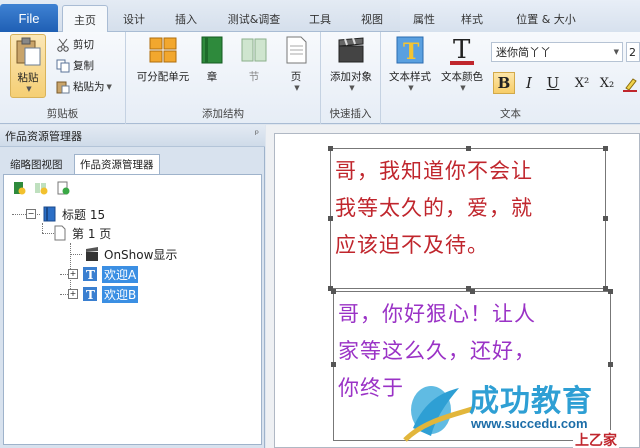 This screenshot has width=640, height=448. I want to click on page-dropdown-arrow: ▼, so click(297, 88).